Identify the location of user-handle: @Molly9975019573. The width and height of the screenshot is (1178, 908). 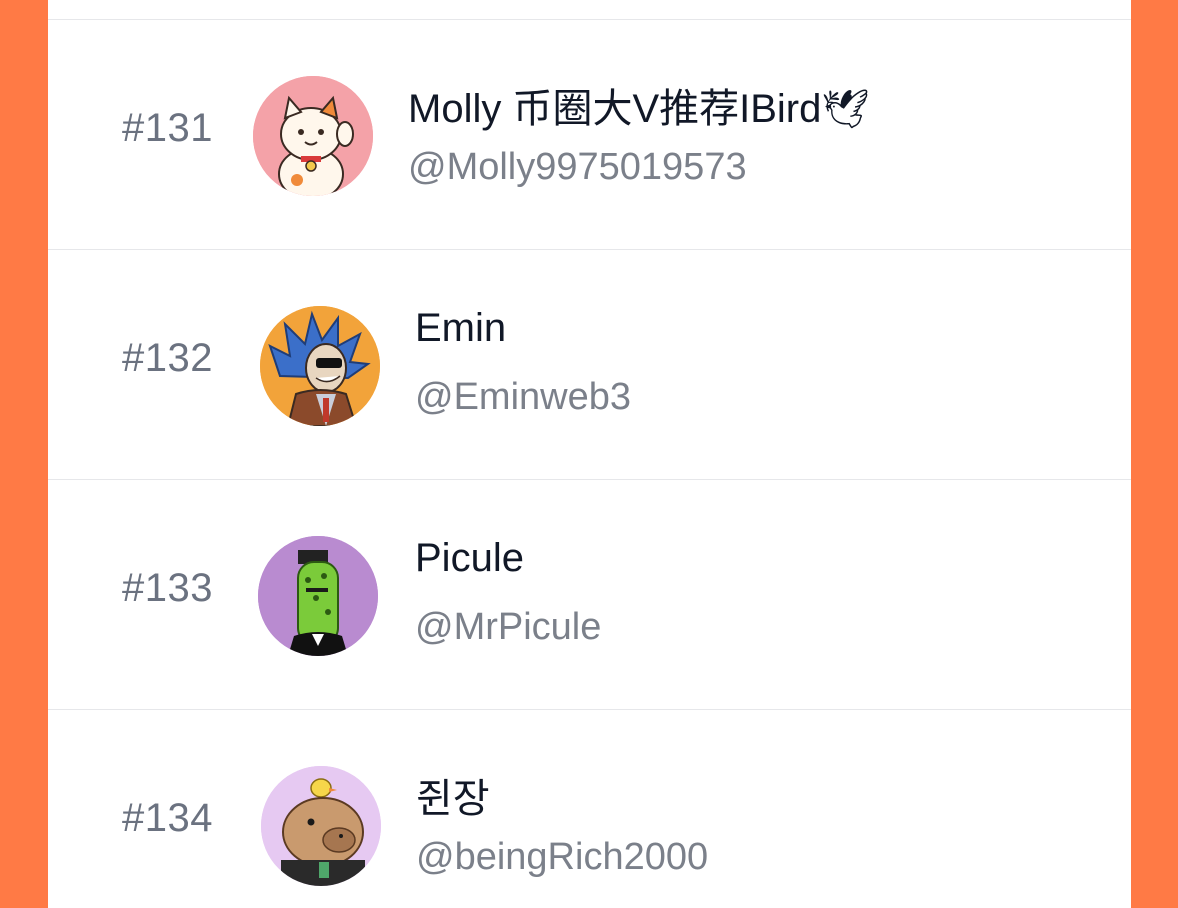
(577, 167).